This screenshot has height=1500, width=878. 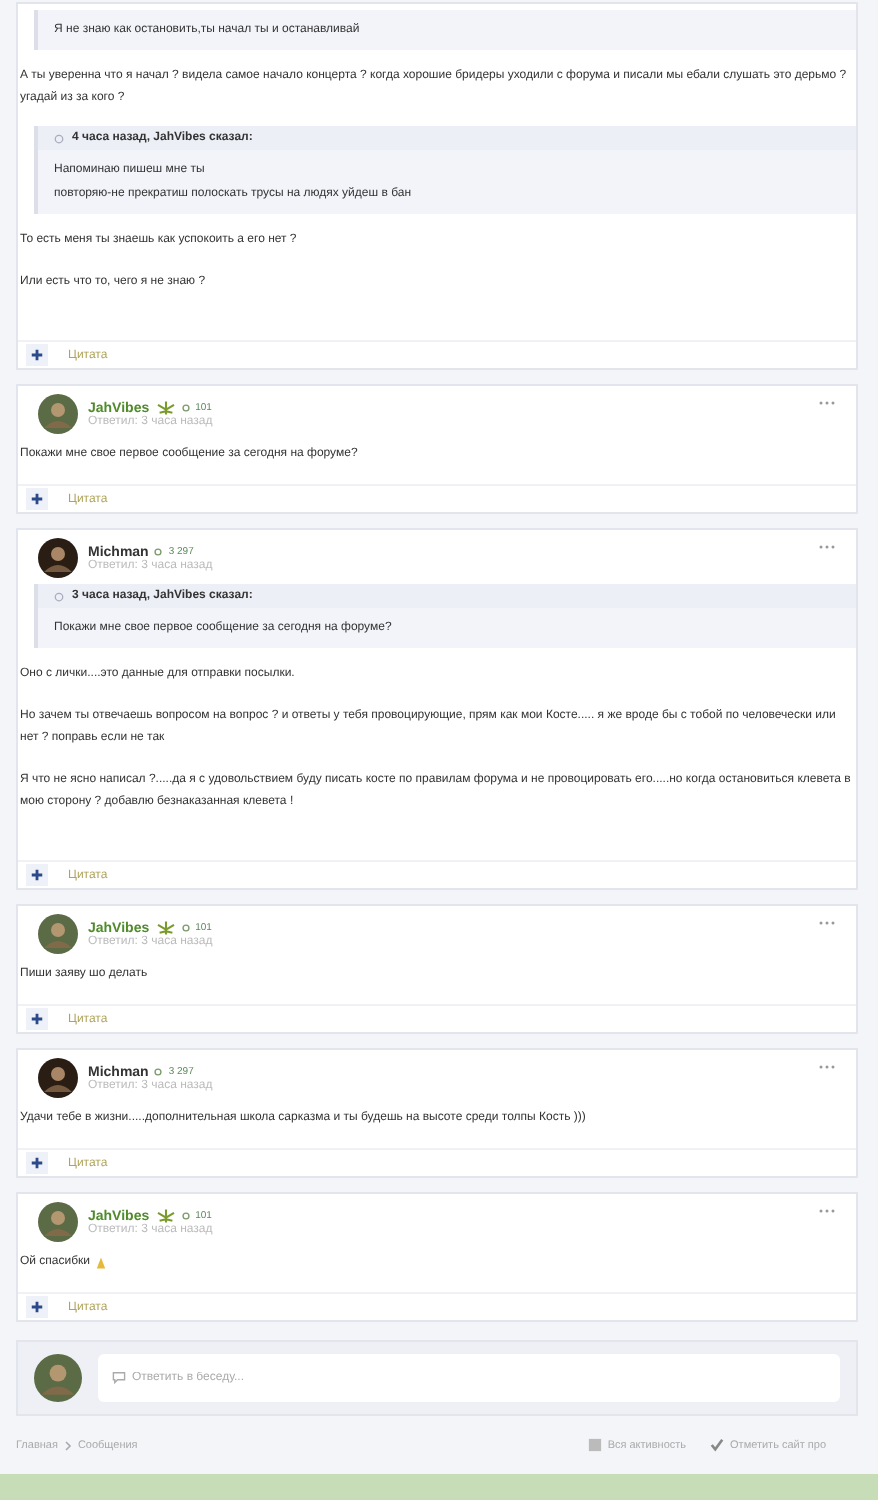 I want to click on activity-icon, so click(x=594, y=1445).